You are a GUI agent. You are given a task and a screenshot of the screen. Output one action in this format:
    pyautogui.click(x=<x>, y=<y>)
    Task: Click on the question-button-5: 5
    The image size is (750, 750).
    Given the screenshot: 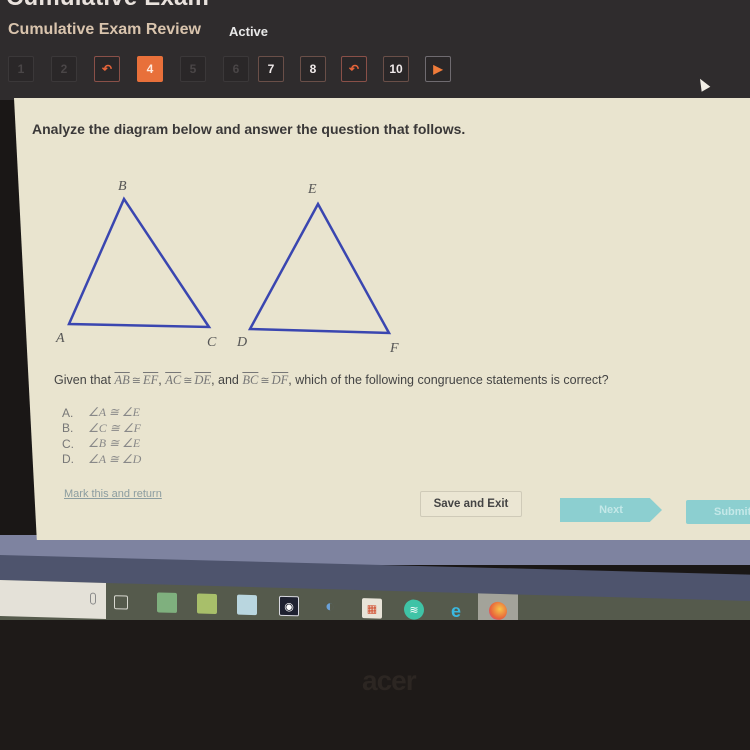 What is the action you would take?
    pyautogui.click(x=193, y=69)
    